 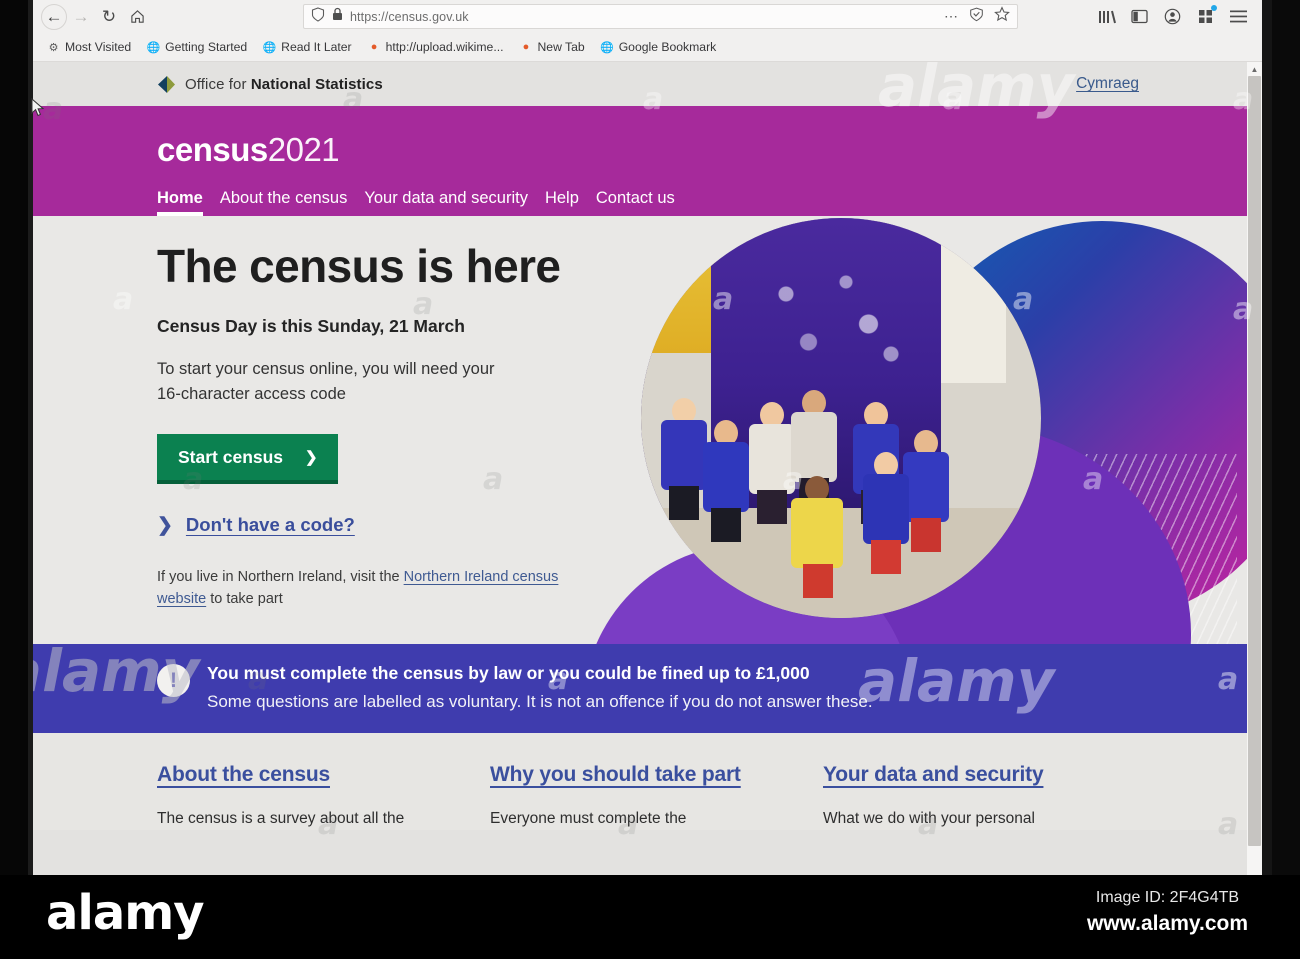 I want to click on hero-subheading: Census Day is this Sunday, 21 March, so click(x=311, y=325).